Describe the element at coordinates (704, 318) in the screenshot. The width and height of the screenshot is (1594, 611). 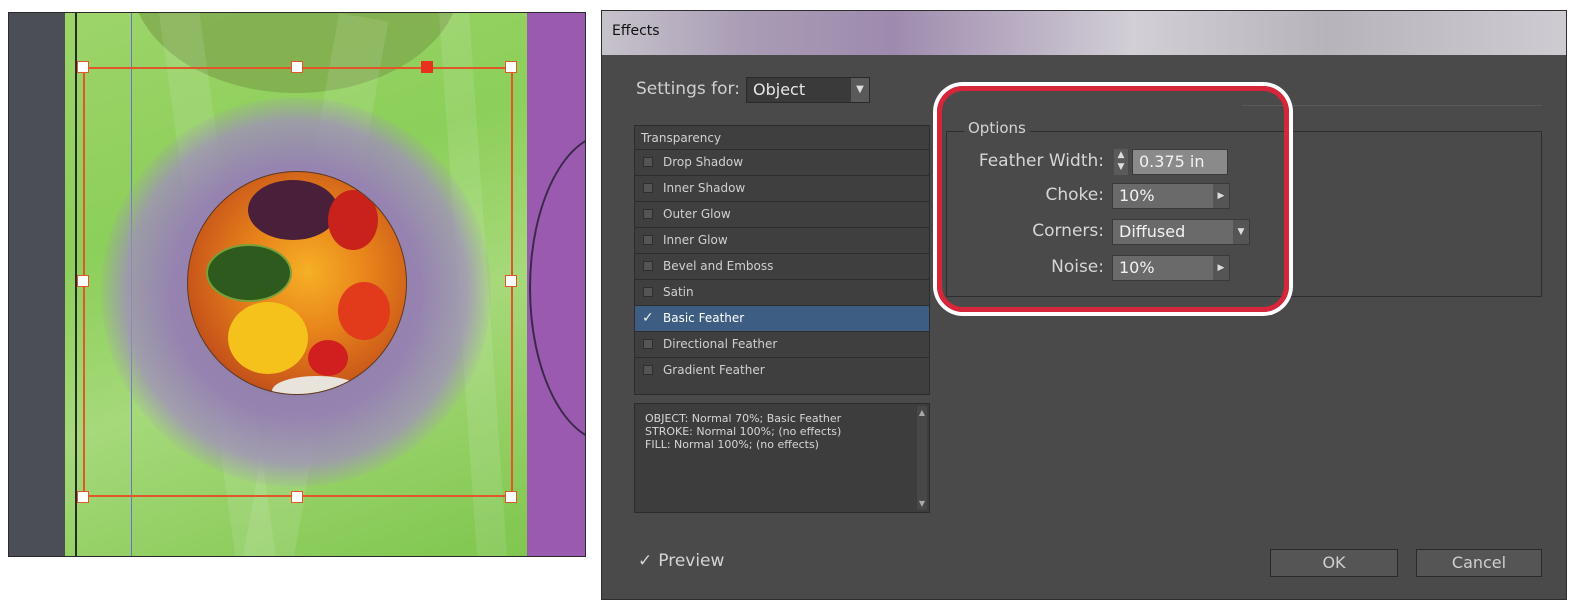
I see `effect-label: Basic Feather` at that location.